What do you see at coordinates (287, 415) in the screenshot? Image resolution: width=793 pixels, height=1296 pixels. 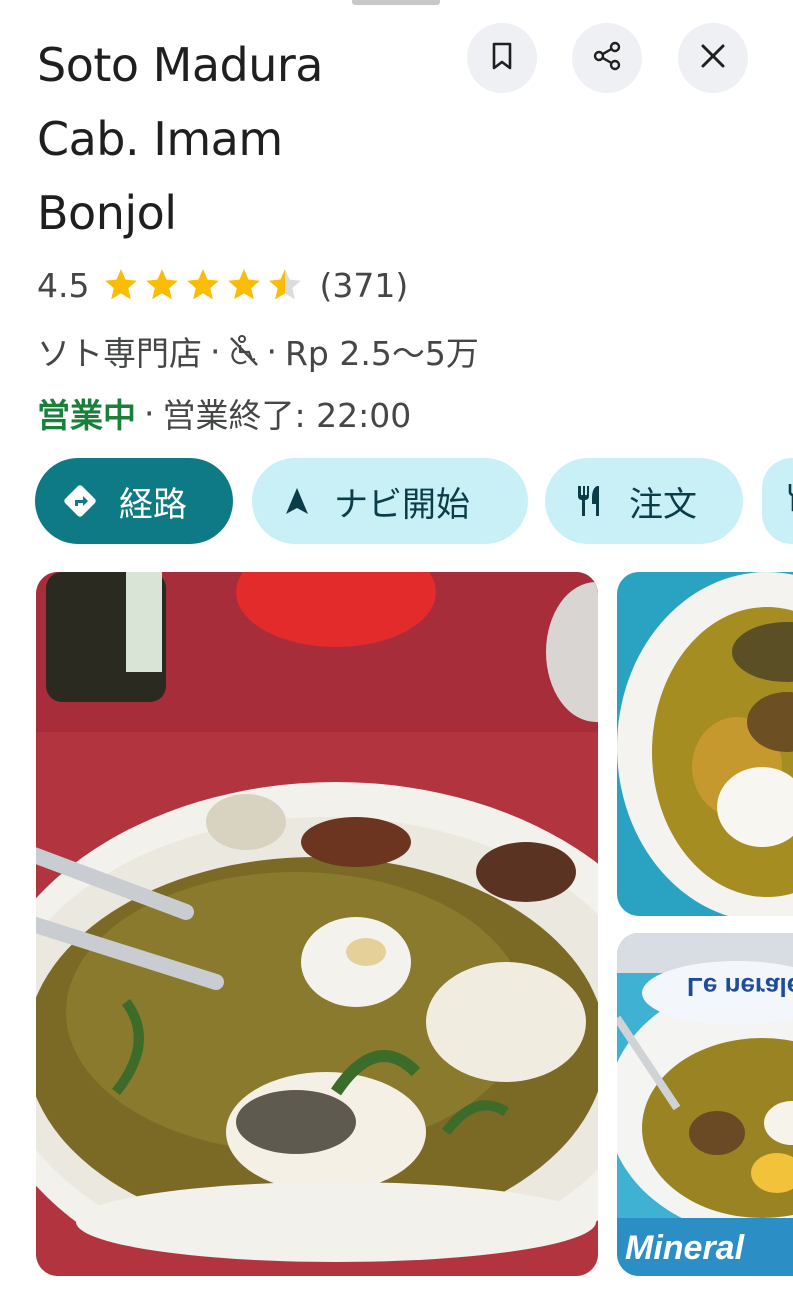 I see `closing-time: 営業終了: 22:00` at bounding box center [287, 415].